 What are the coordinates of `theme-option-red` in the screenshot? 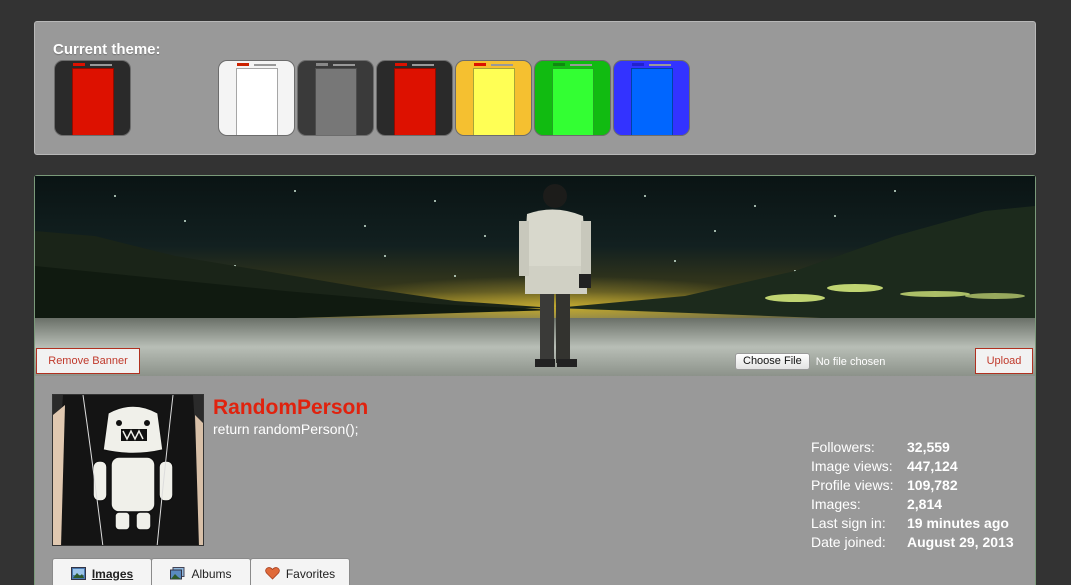 It's located at (414, 98).